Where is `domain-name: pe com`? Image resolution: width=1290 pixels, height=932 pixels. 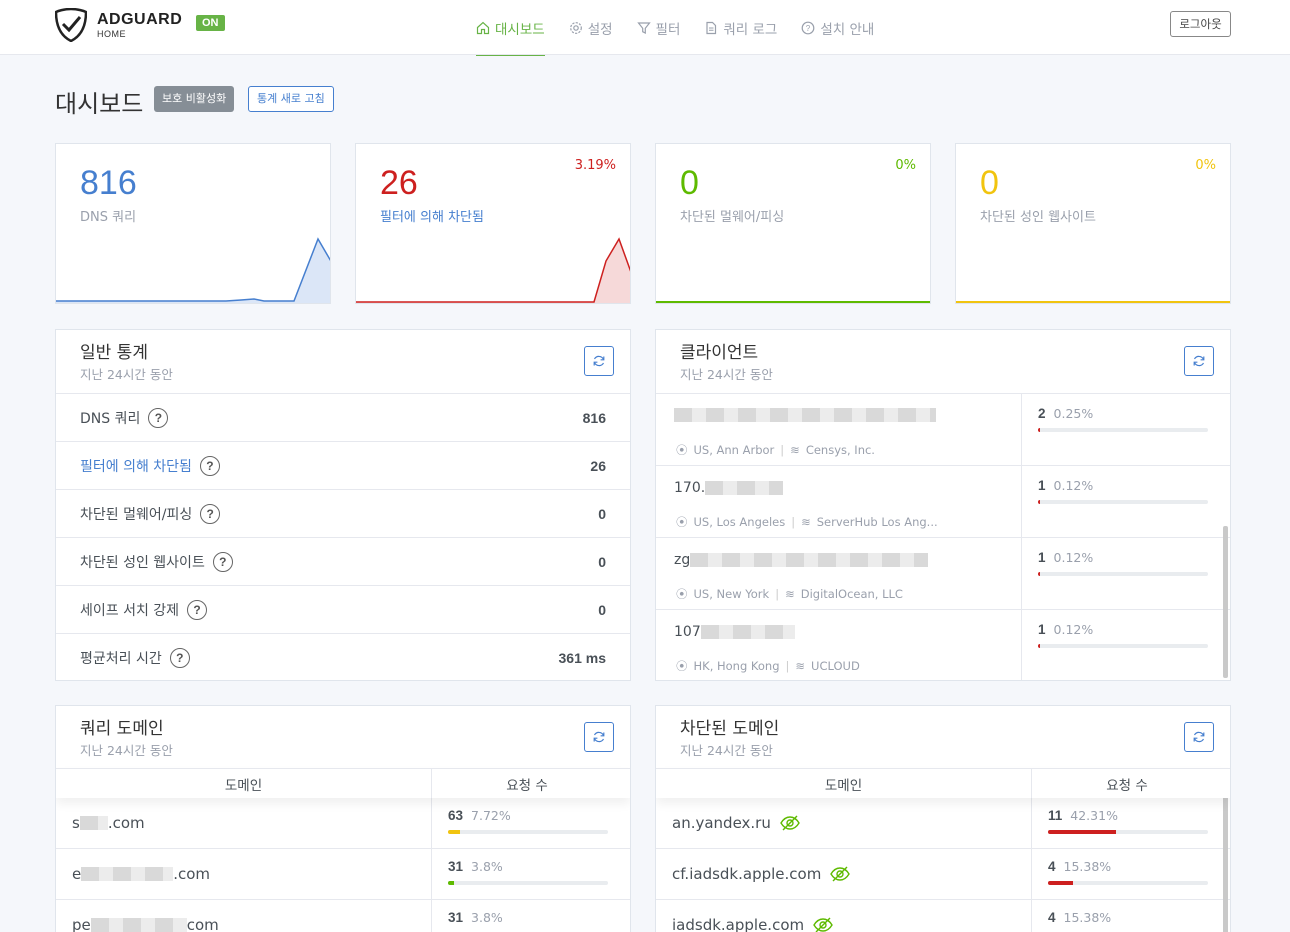
domain-name: pe com is located at coordinates (244, 916).